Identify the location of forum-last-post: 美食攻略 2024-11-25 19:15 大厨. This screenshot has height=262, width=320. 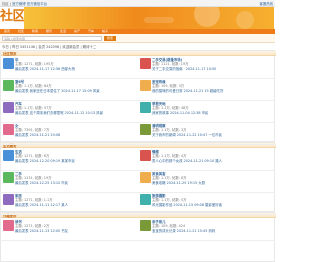
(178, 183).